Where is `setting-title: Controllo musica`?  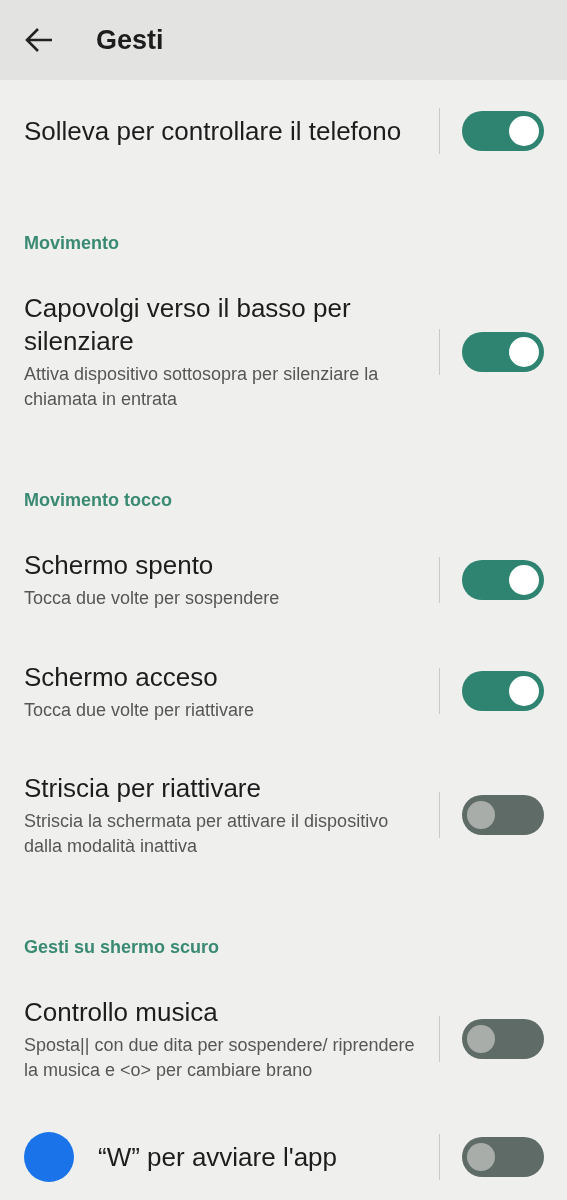 setting-title: Controllo musica is located at coordinates (121, 1012).